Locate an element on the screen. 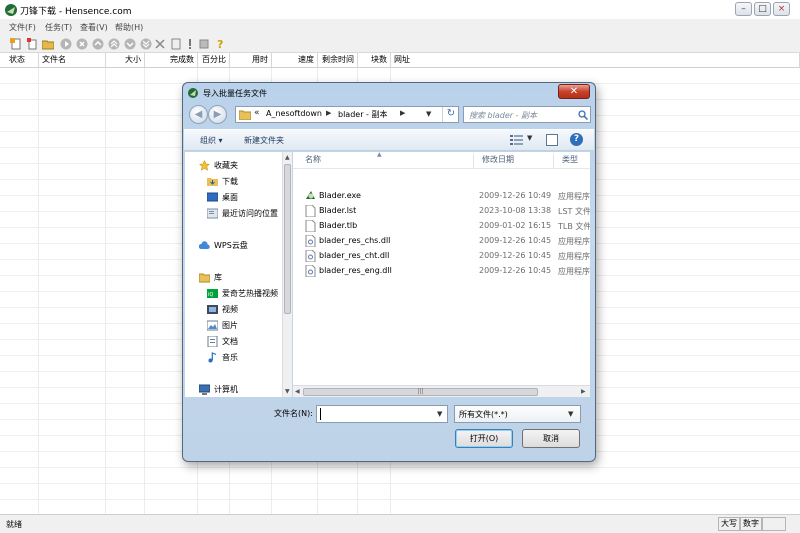  picture-icon is located at coordinates (212, 325).